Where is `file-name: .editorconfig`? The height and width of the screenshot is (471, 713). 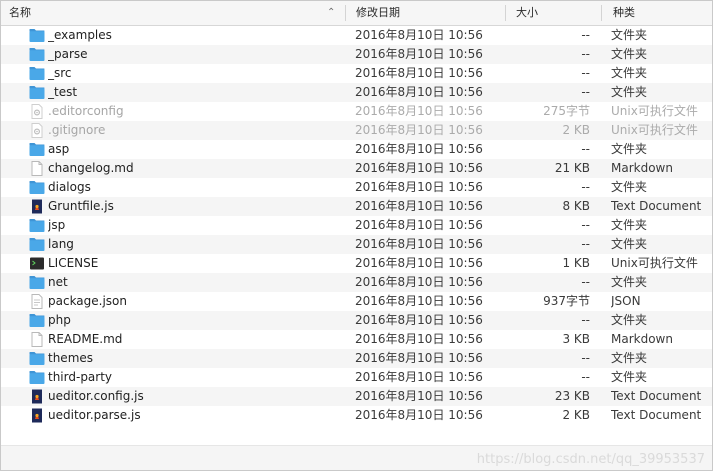
file-name: .editorconfig is located at coordinates (86, 111).